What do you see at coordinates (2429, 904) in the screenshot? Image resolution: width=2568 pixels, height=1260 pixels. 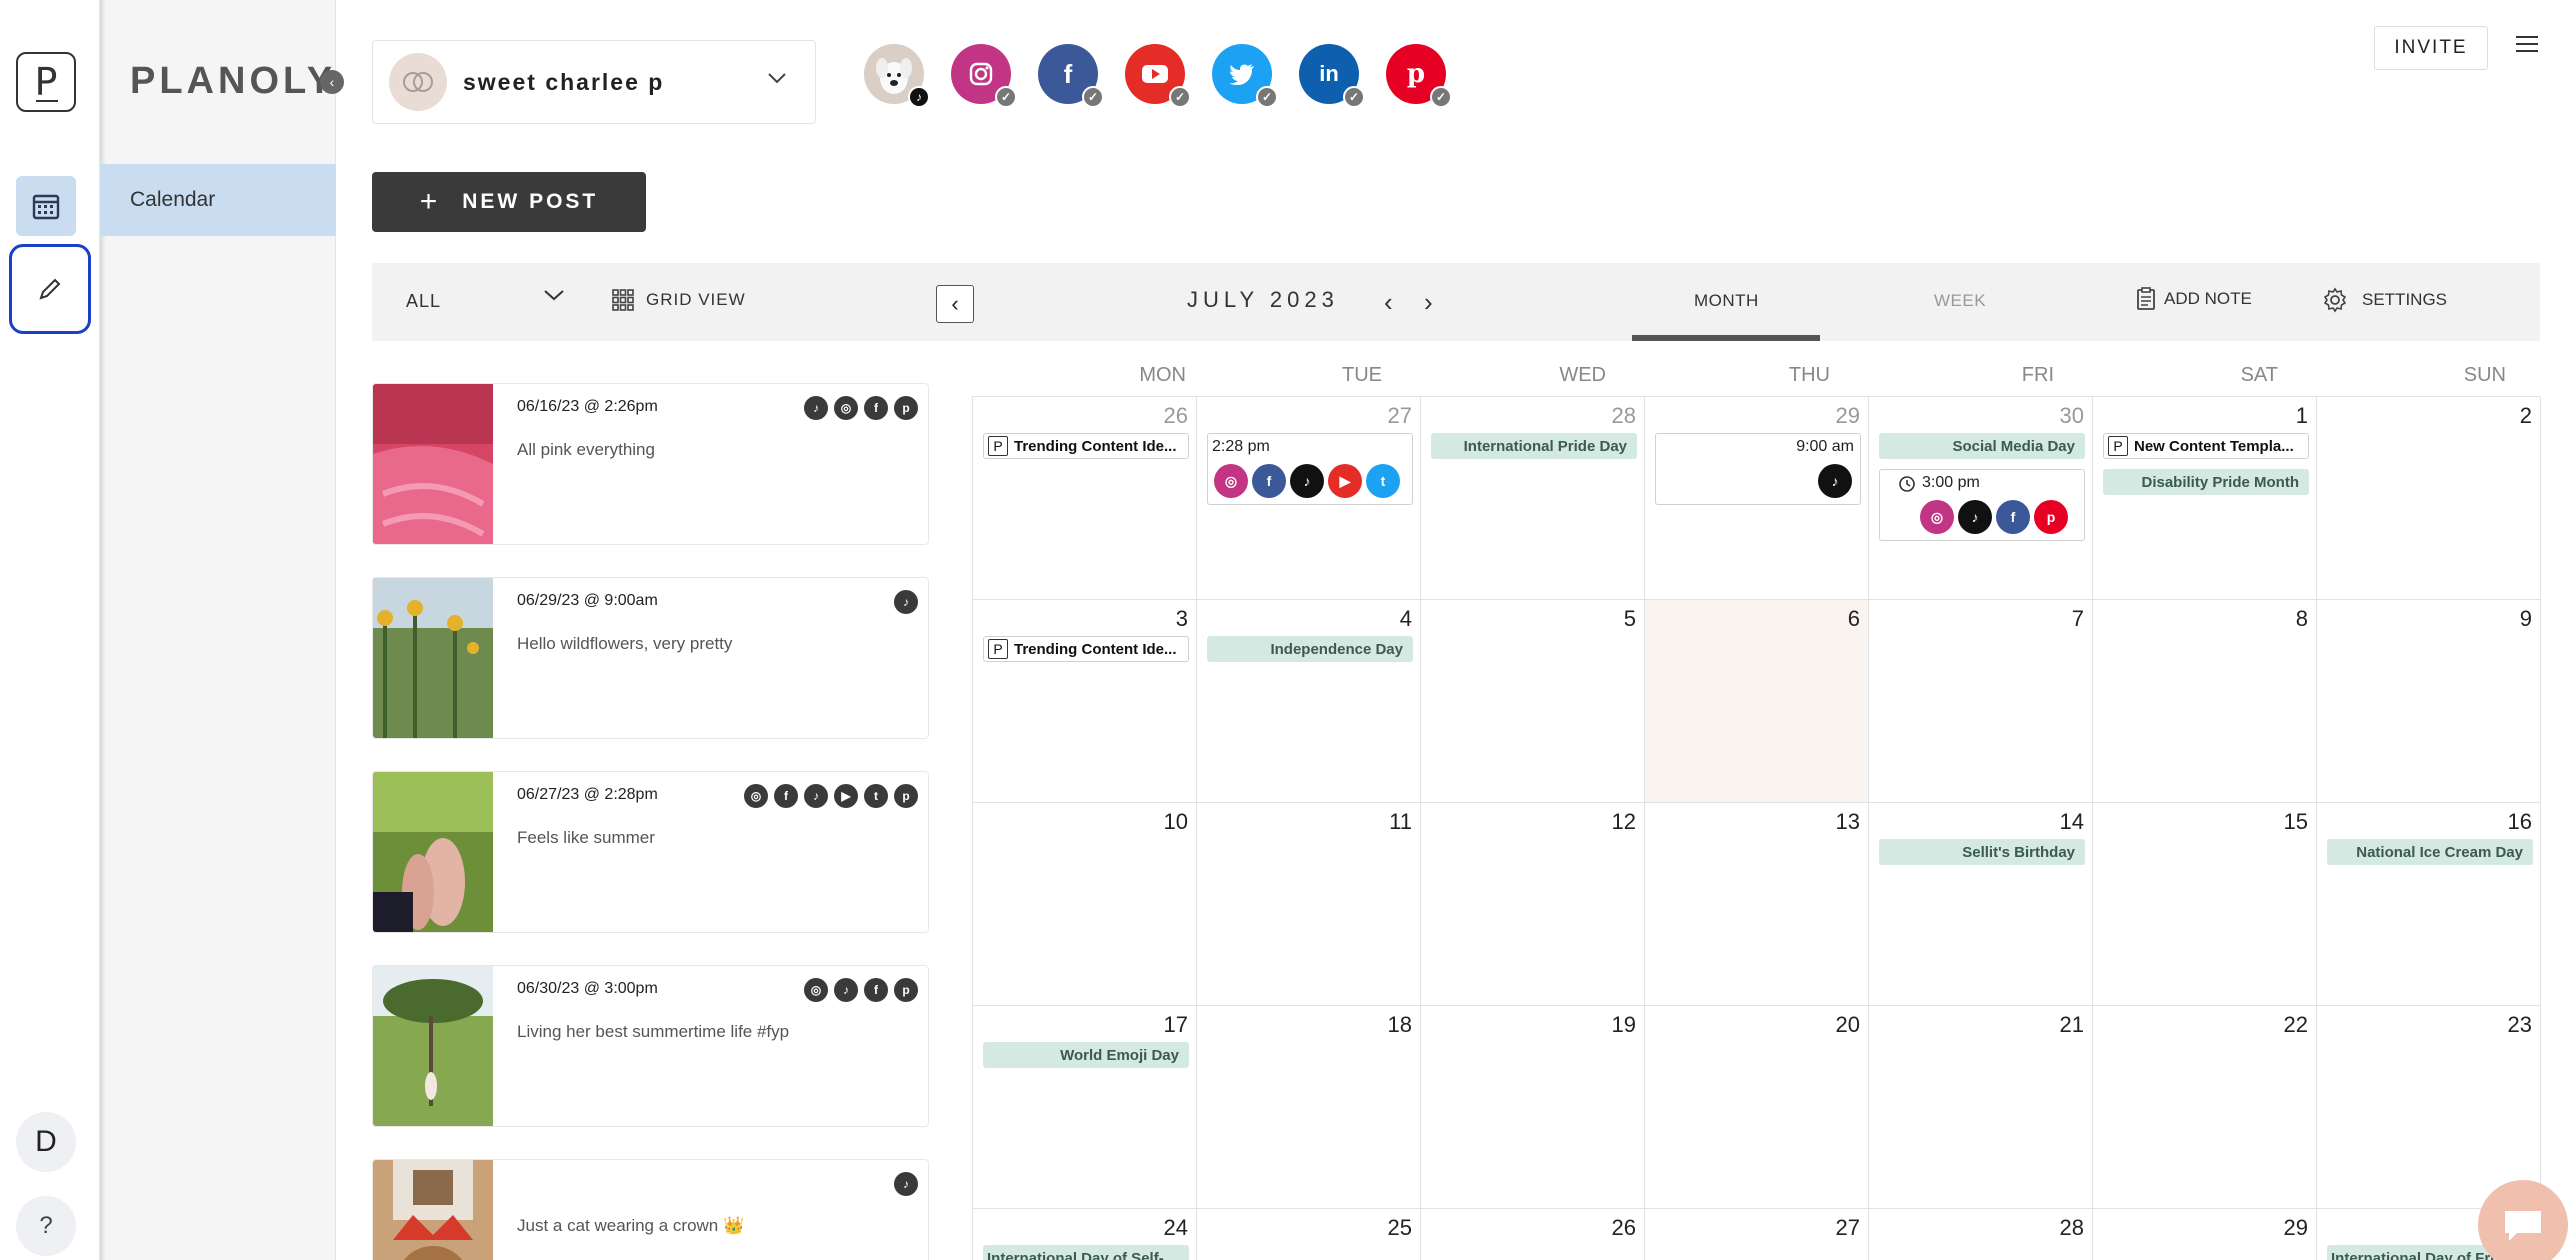 I see `calendar-day: 16 National Ice Cream Day` at bounding box center [2429, 904].